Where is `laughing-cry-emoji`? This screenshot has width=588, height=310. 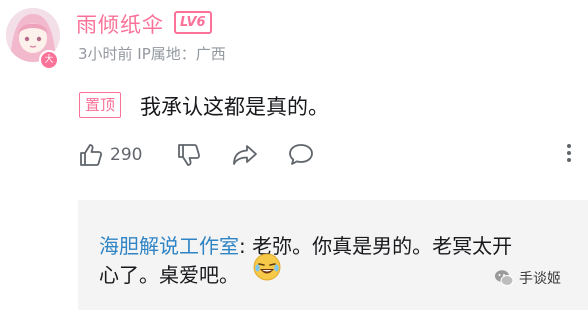 laughing-cry-emoji is located at coordinates (267, 267).